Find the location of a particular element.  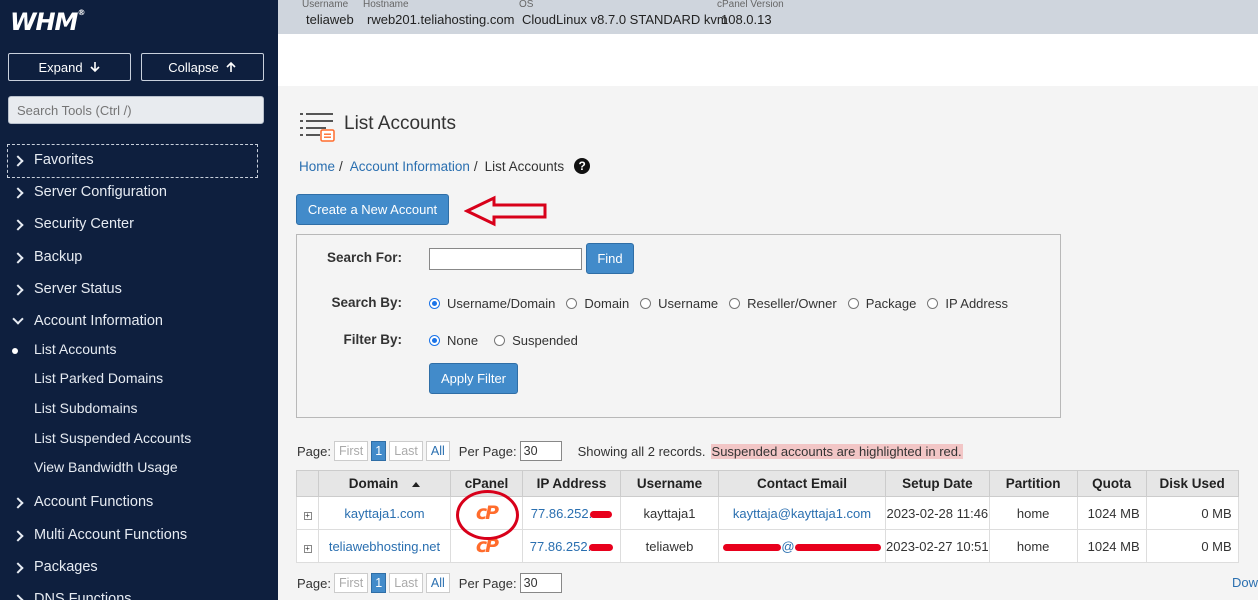

search-by-package: Package is located at coordinates (881, 303).